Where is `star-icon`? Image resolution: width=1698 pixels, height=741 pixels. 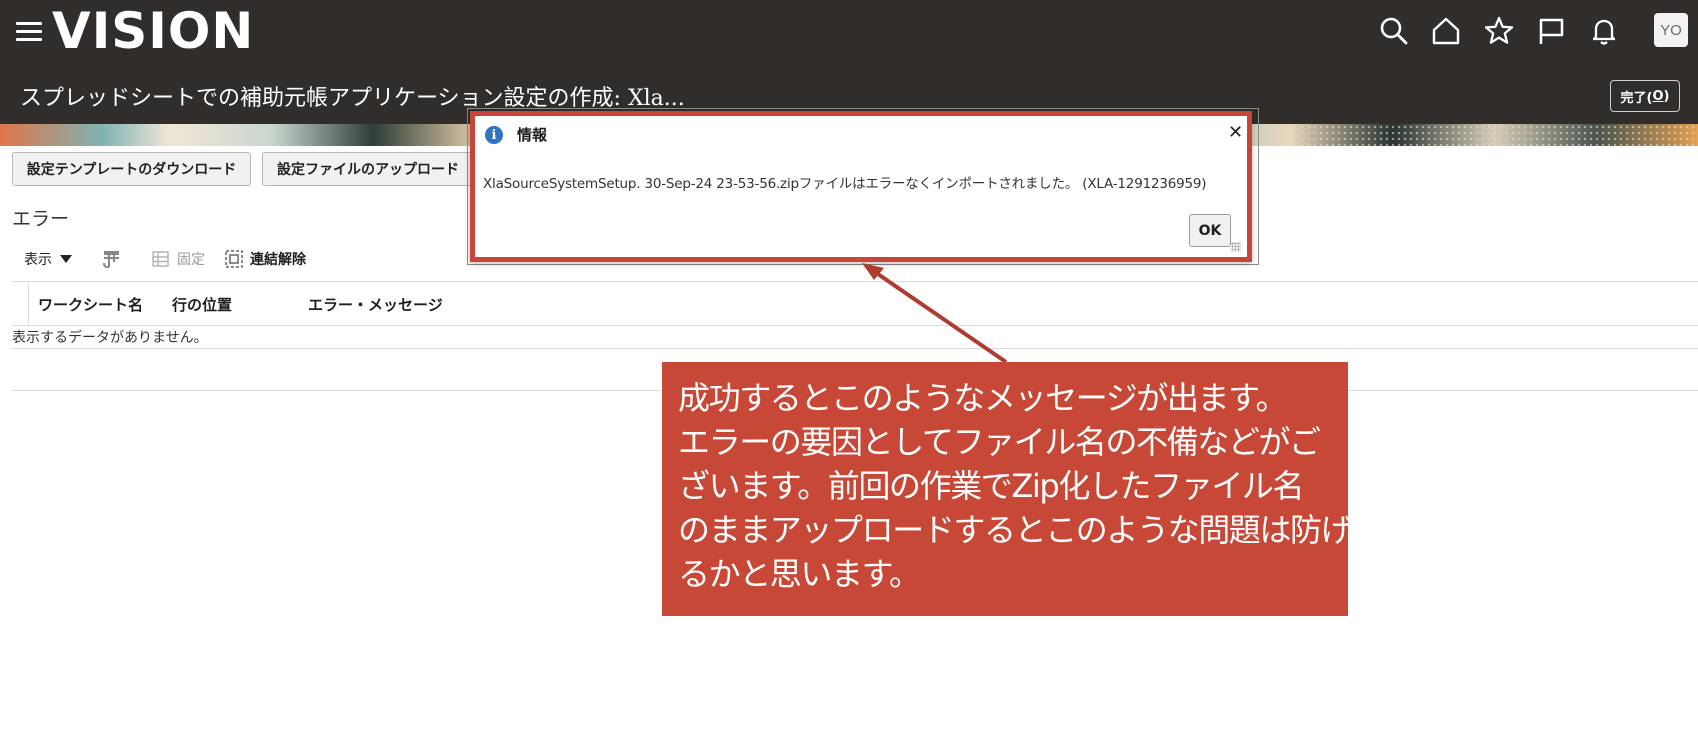 star-icon is located at coordinates (1499, 31).